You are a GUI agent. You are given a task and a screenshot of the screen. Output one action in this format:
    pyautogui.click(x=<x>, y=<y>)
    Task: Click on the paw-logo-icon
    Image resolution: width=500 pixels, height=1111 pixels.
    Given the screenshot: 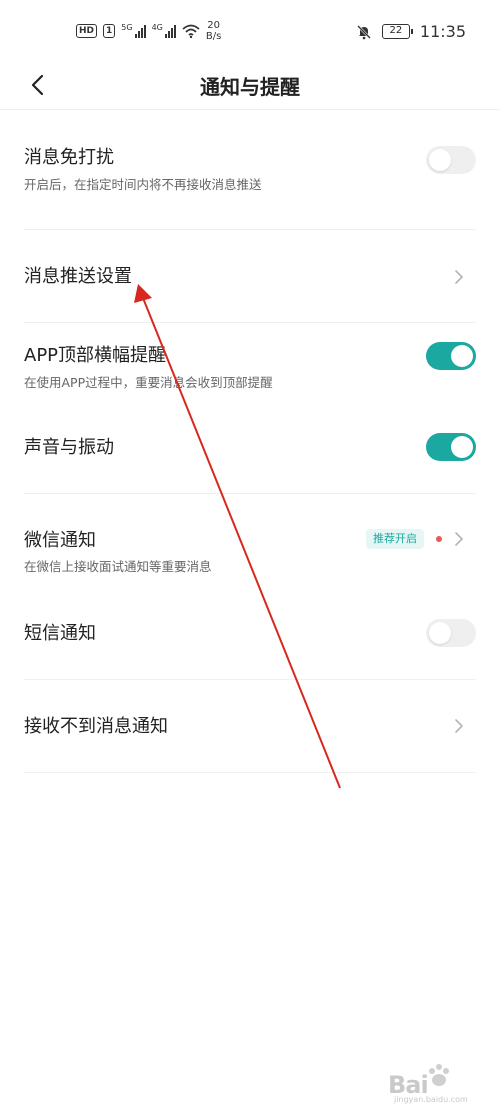 What is the action you would take?
    pyautogui.click(x=439, y=1075)
    